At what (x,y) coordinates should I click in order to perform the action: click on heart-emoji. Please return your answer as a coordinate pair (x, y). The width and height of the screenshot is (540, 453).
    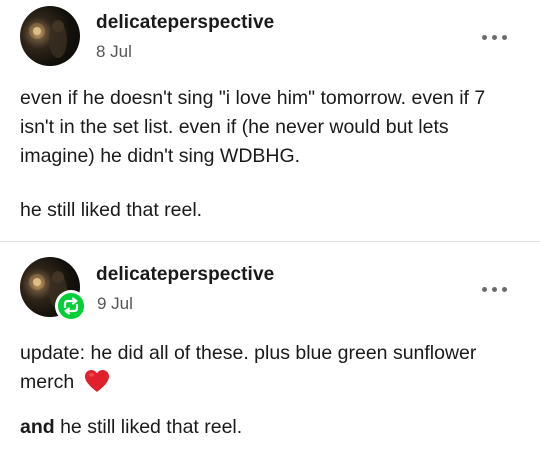
    Looking at the image, I should click on (97, 381).